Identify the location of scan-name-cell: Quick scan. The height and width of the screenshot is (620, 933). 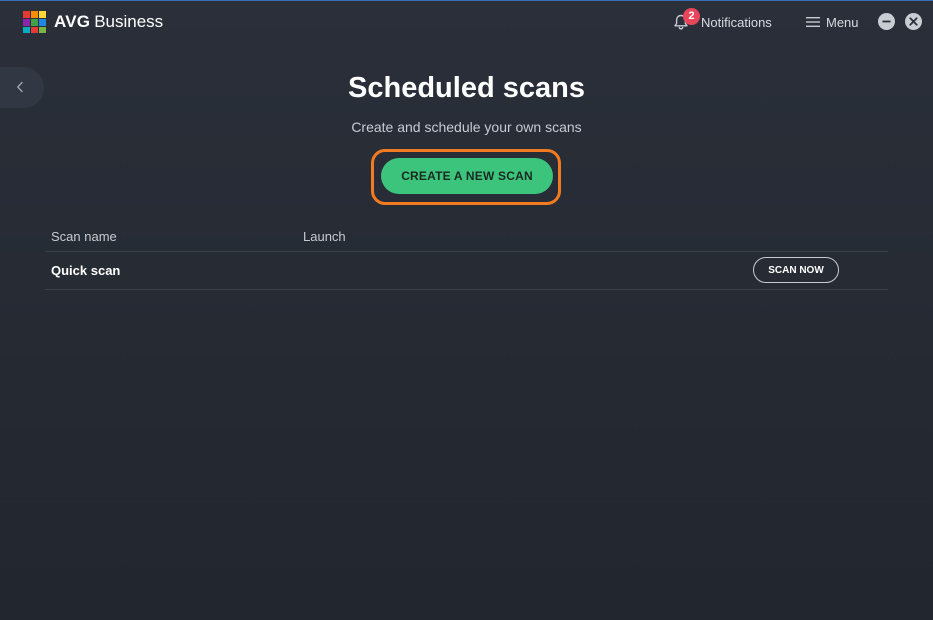
(86, 270).